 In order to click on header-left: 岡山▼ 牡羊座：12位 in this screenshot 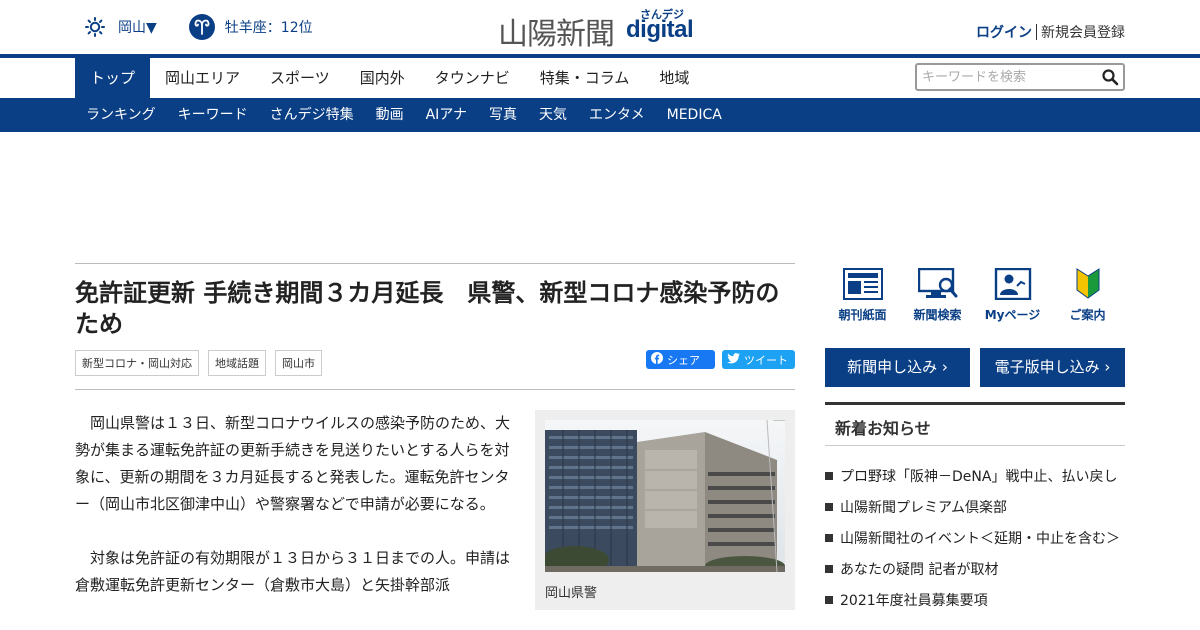, I will do `click(198, 27)`.